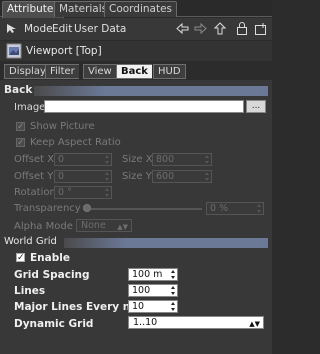 The image size is (320, 354). What do you see at coordinates (18, 90) in the screenshot?
I see `section-back-title: Back` at bounding box center [18, 90].